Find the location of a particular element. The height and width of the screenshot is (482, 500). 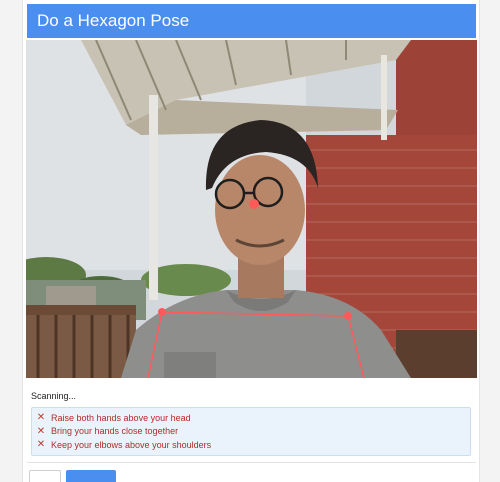

instruction-item: ✕ Keep your elbows above your shoulders is located at coordinates (253, 445).